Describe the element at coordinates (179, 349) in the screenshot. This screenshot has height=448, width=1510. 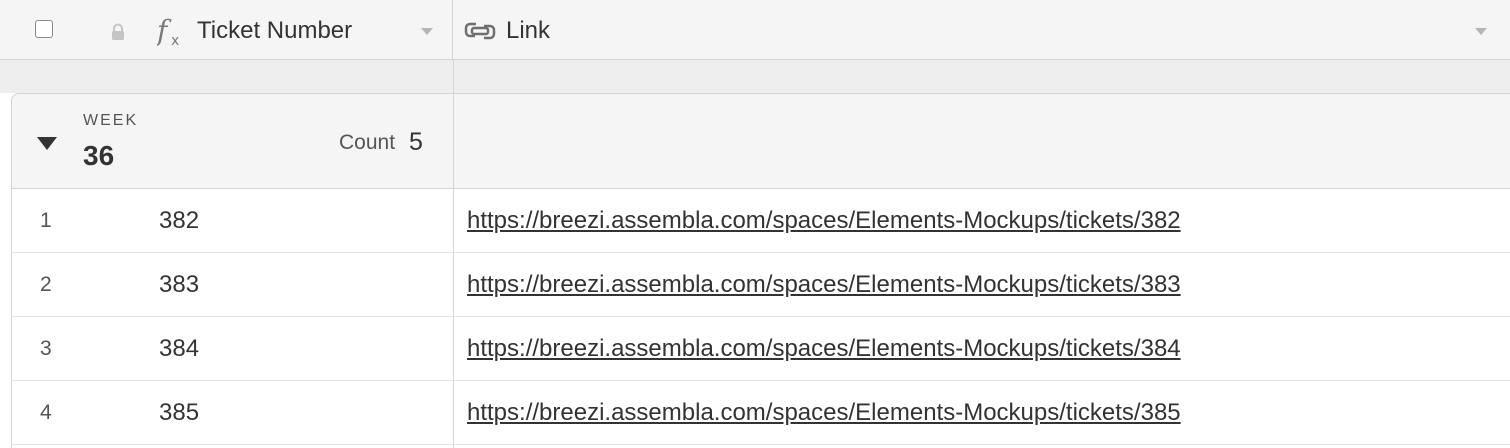
I see `ticket-number-cell: 384` at that location.